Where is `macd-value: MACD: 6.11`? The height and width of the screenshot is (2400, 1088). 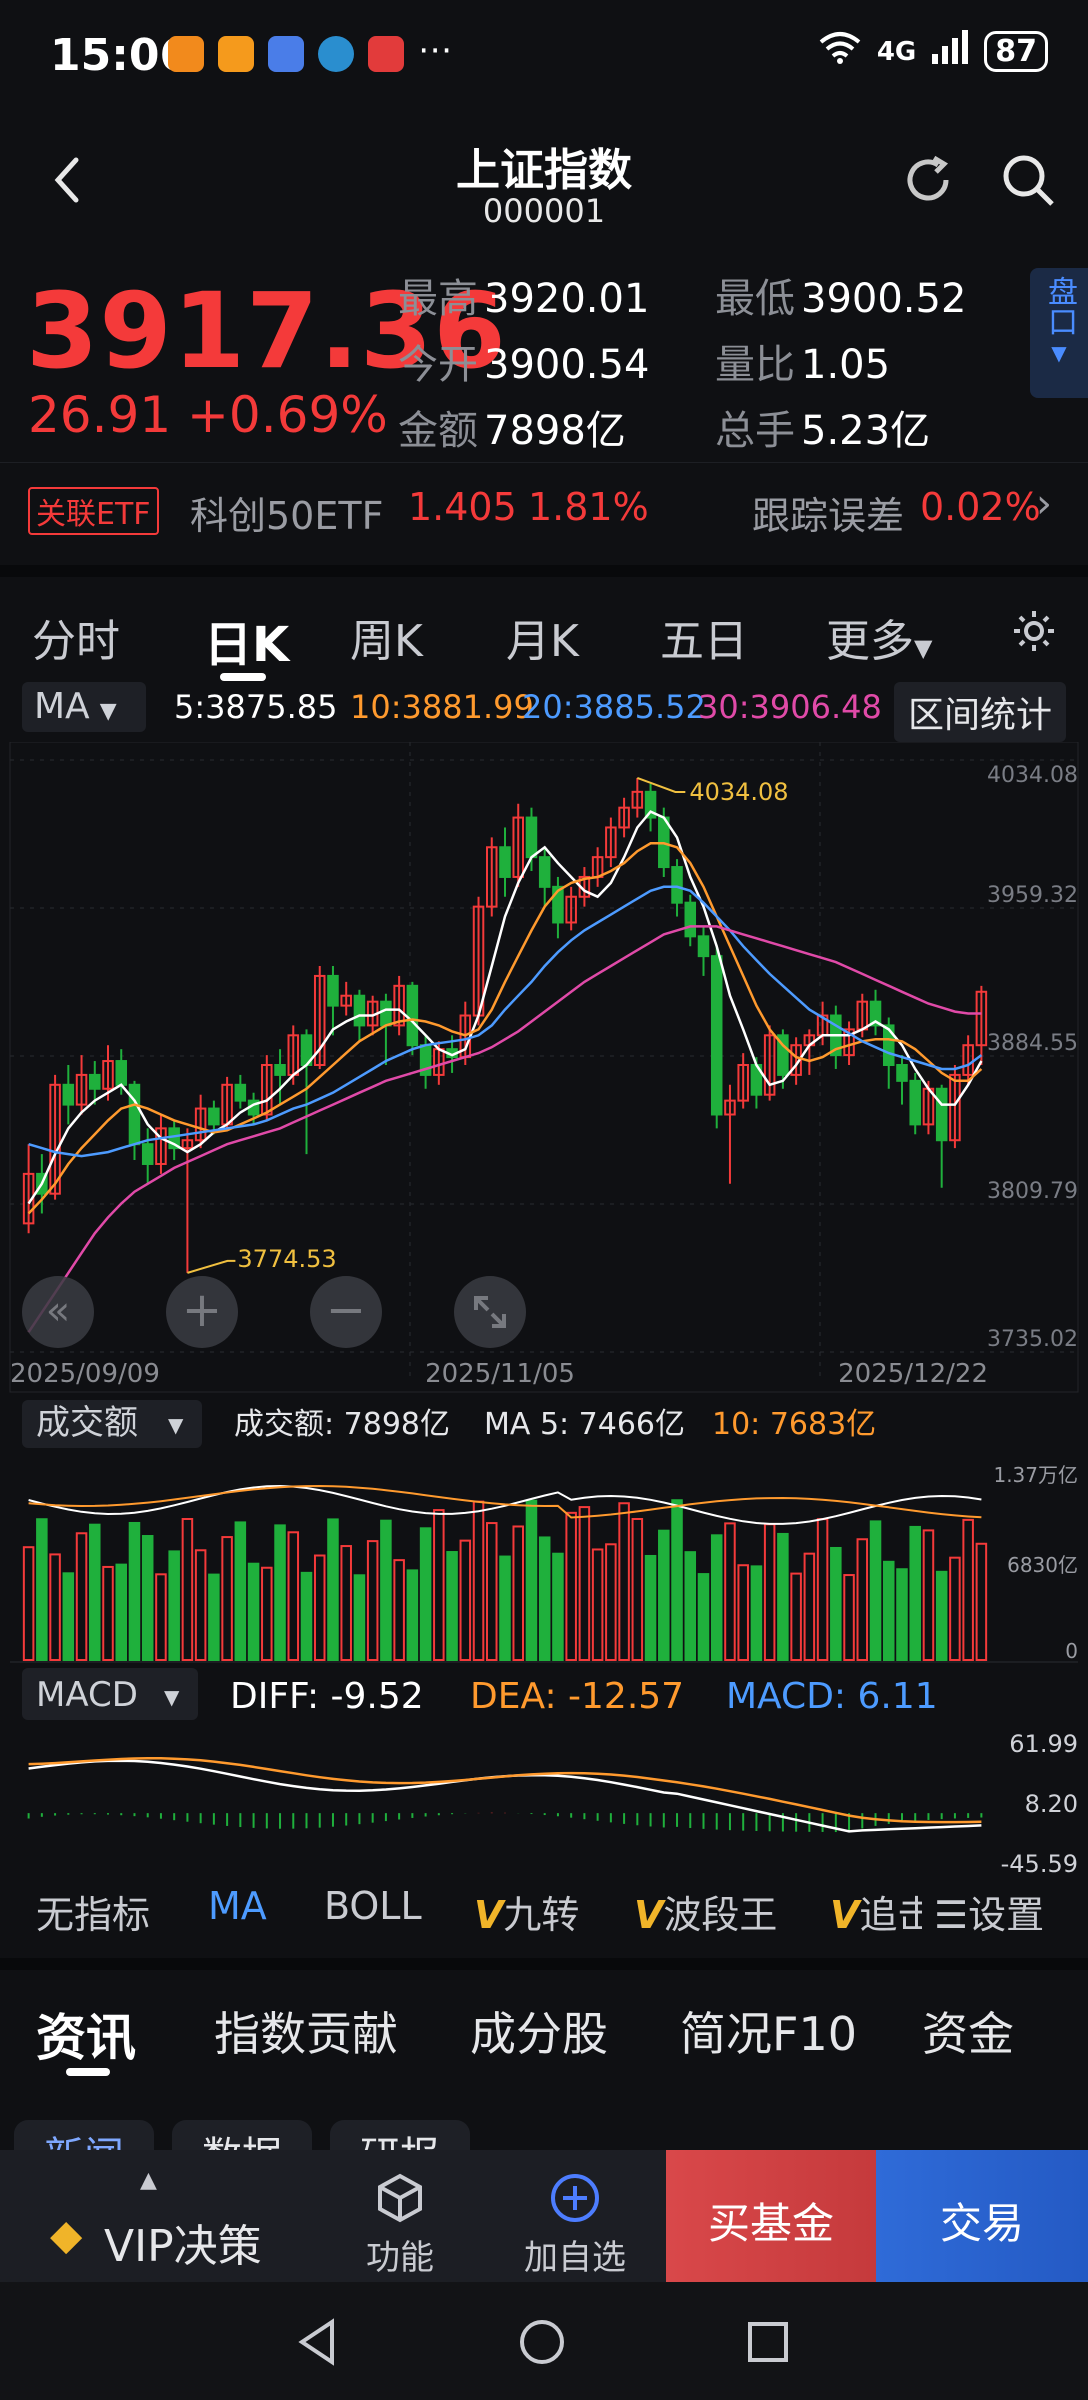
macd-value: MACD: 6.11 is located at coordinates (832, 1696).